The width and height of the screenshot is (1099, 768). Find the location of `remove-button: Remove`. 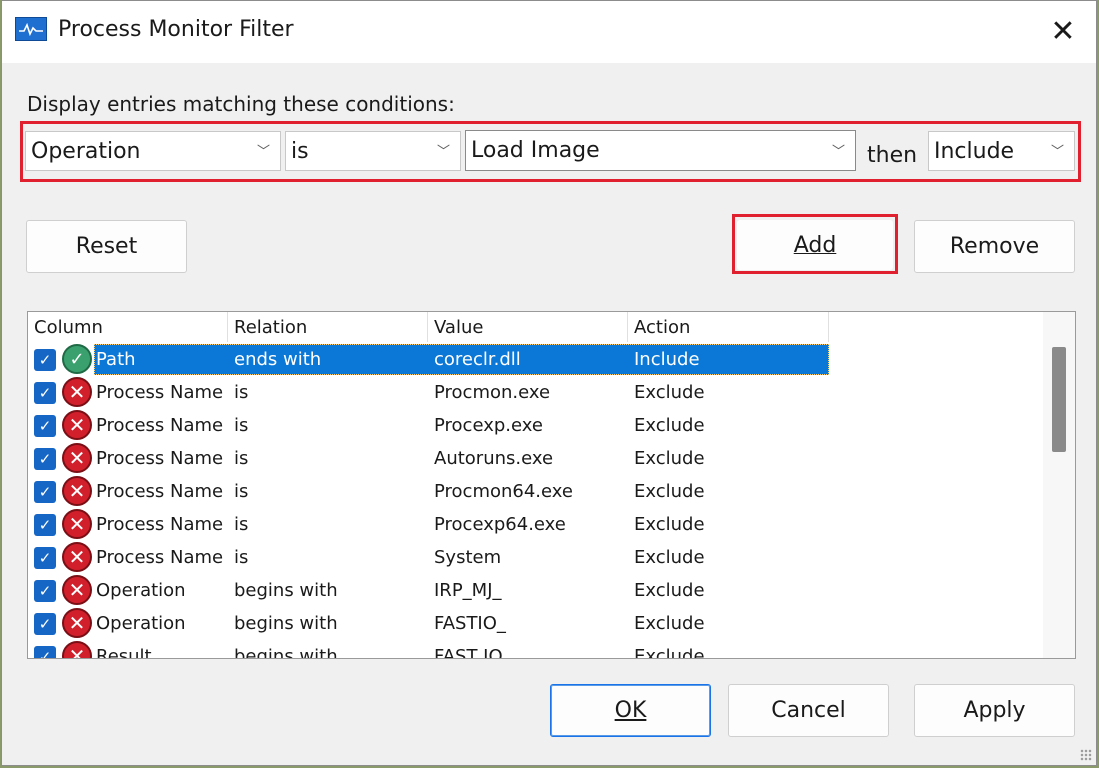

remove-button: Remove is located at coordinates (994, 246).